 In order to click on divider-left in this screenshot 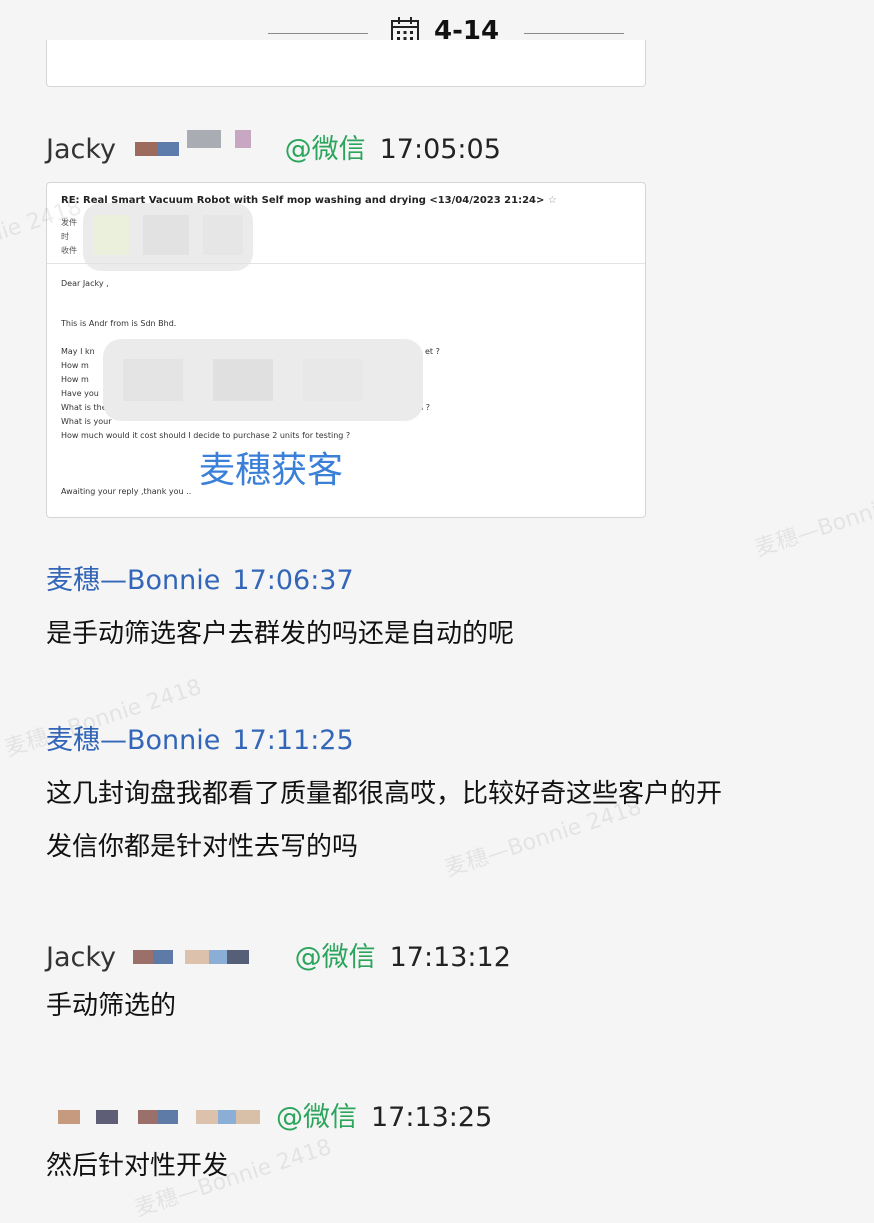, I will do `click(318, 33)`.